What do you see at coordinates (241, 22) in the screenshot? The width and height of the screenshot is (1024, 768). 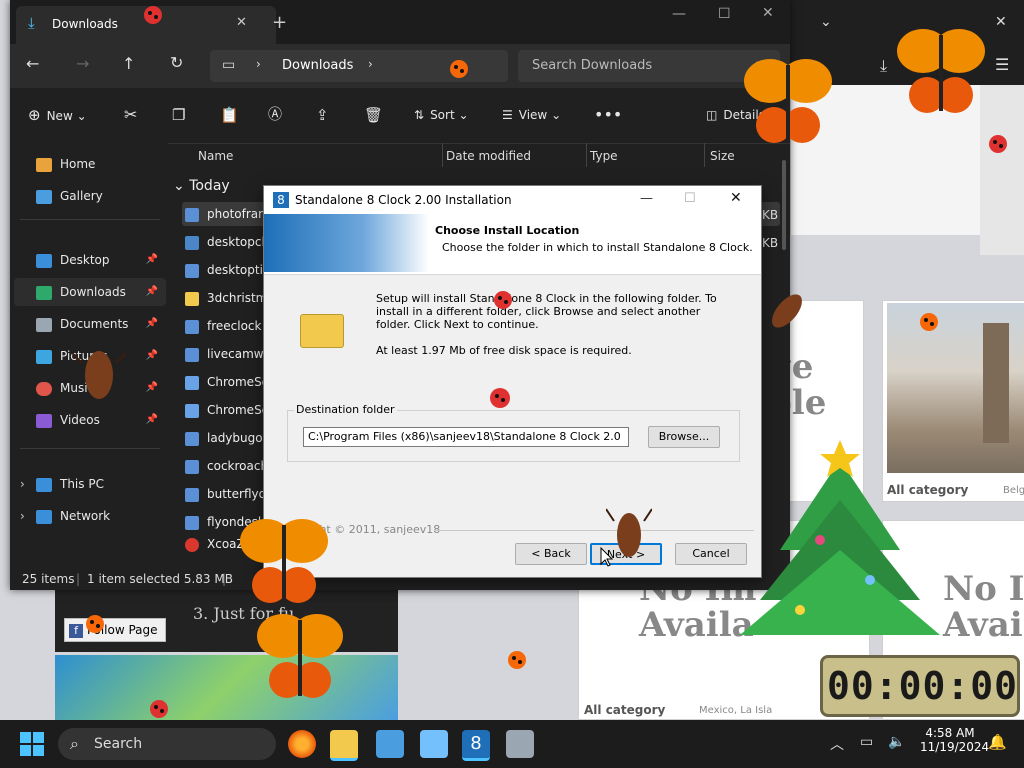 I see `close-tab-icon: ✕` at bounding box center [241, 22].